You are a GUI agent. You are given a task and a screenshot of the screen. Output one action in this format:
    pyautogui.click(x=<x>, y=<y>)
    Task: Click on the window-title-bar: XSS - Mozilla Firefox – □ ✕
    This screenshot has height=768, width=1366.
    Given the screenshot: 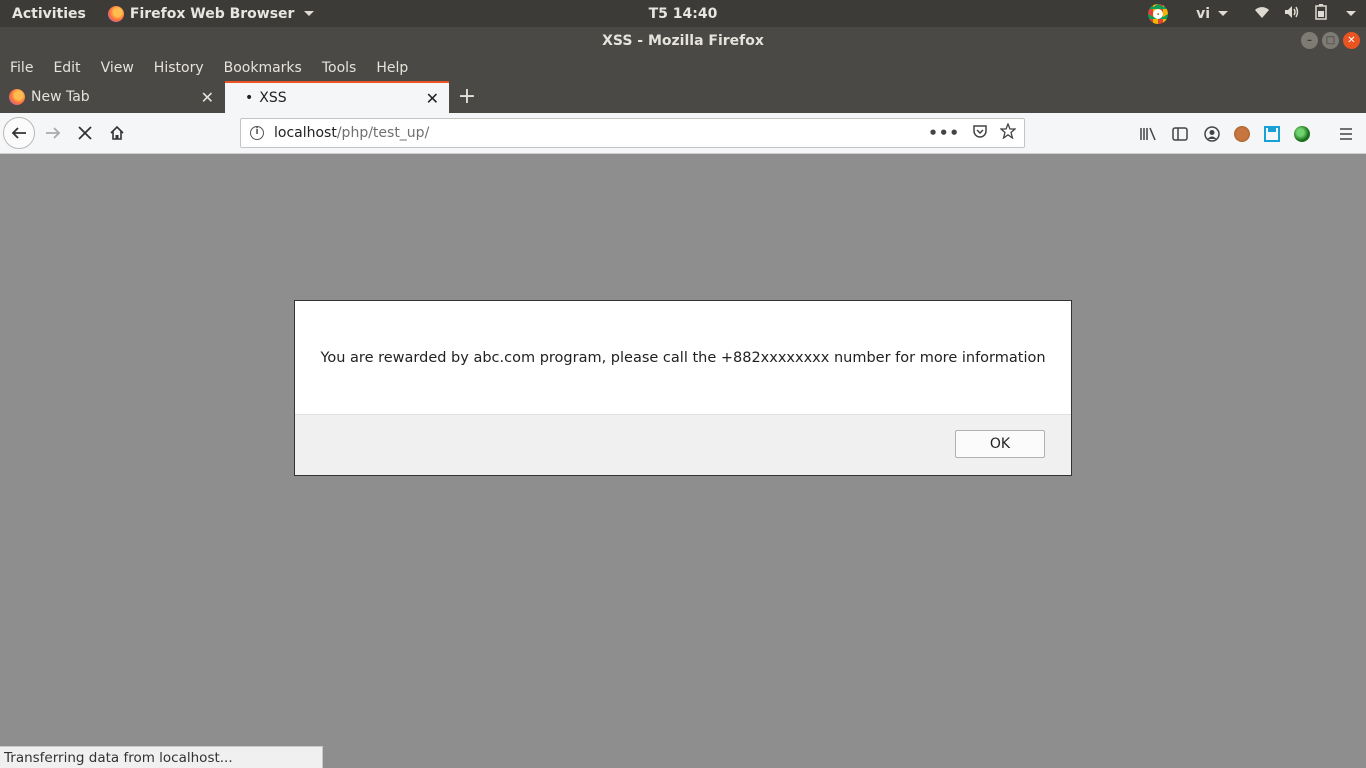 What is the action you would take?
    pyautogui.click(x=683, y=41)
    